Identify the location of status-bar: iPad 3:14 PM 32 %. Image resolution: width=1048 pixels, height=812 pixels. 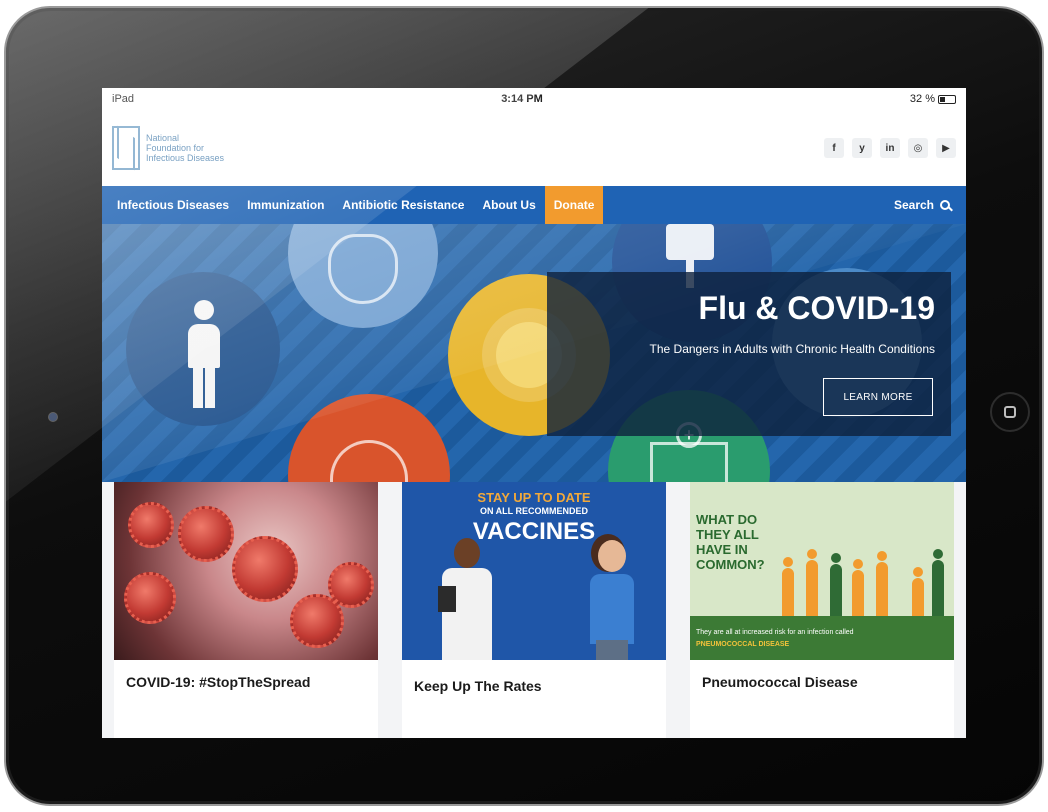
(534, 99).